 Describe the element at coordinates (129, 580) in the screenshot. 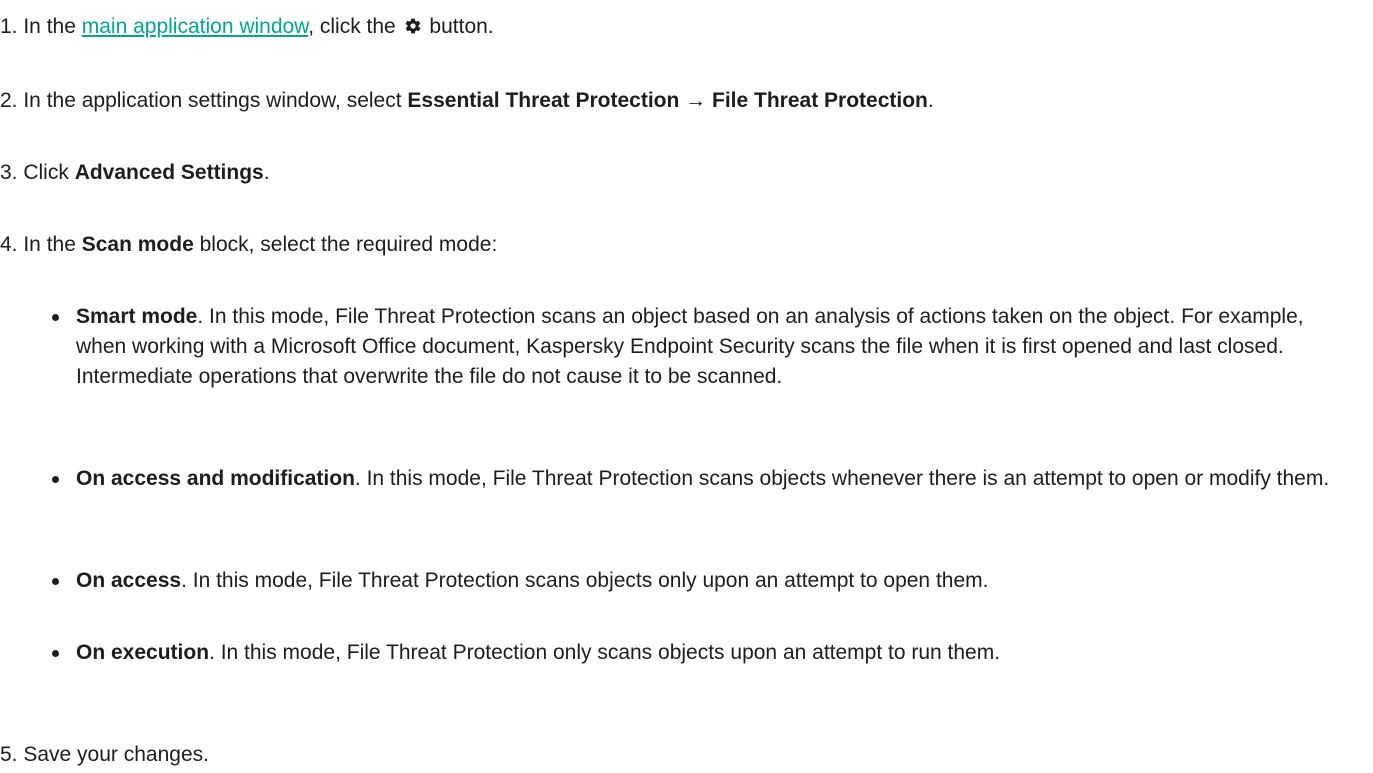

I see `mode-name: On access` at that location.